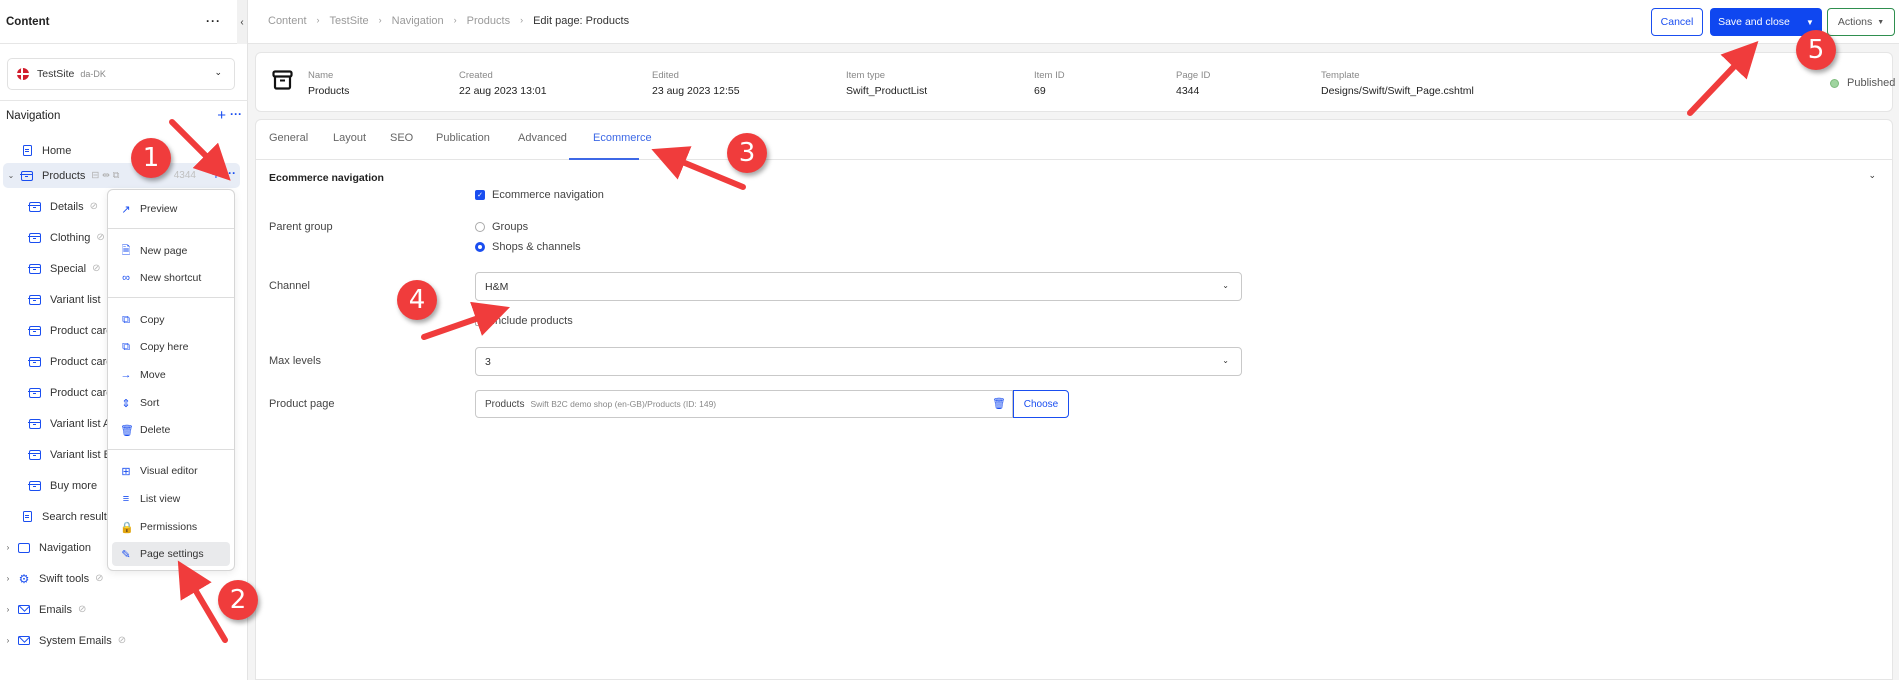  What do you see at coordinates (120, 640) in the screenshot?
I see `tree-item: › System Emails ⊘` at bounding box center [120, 640].